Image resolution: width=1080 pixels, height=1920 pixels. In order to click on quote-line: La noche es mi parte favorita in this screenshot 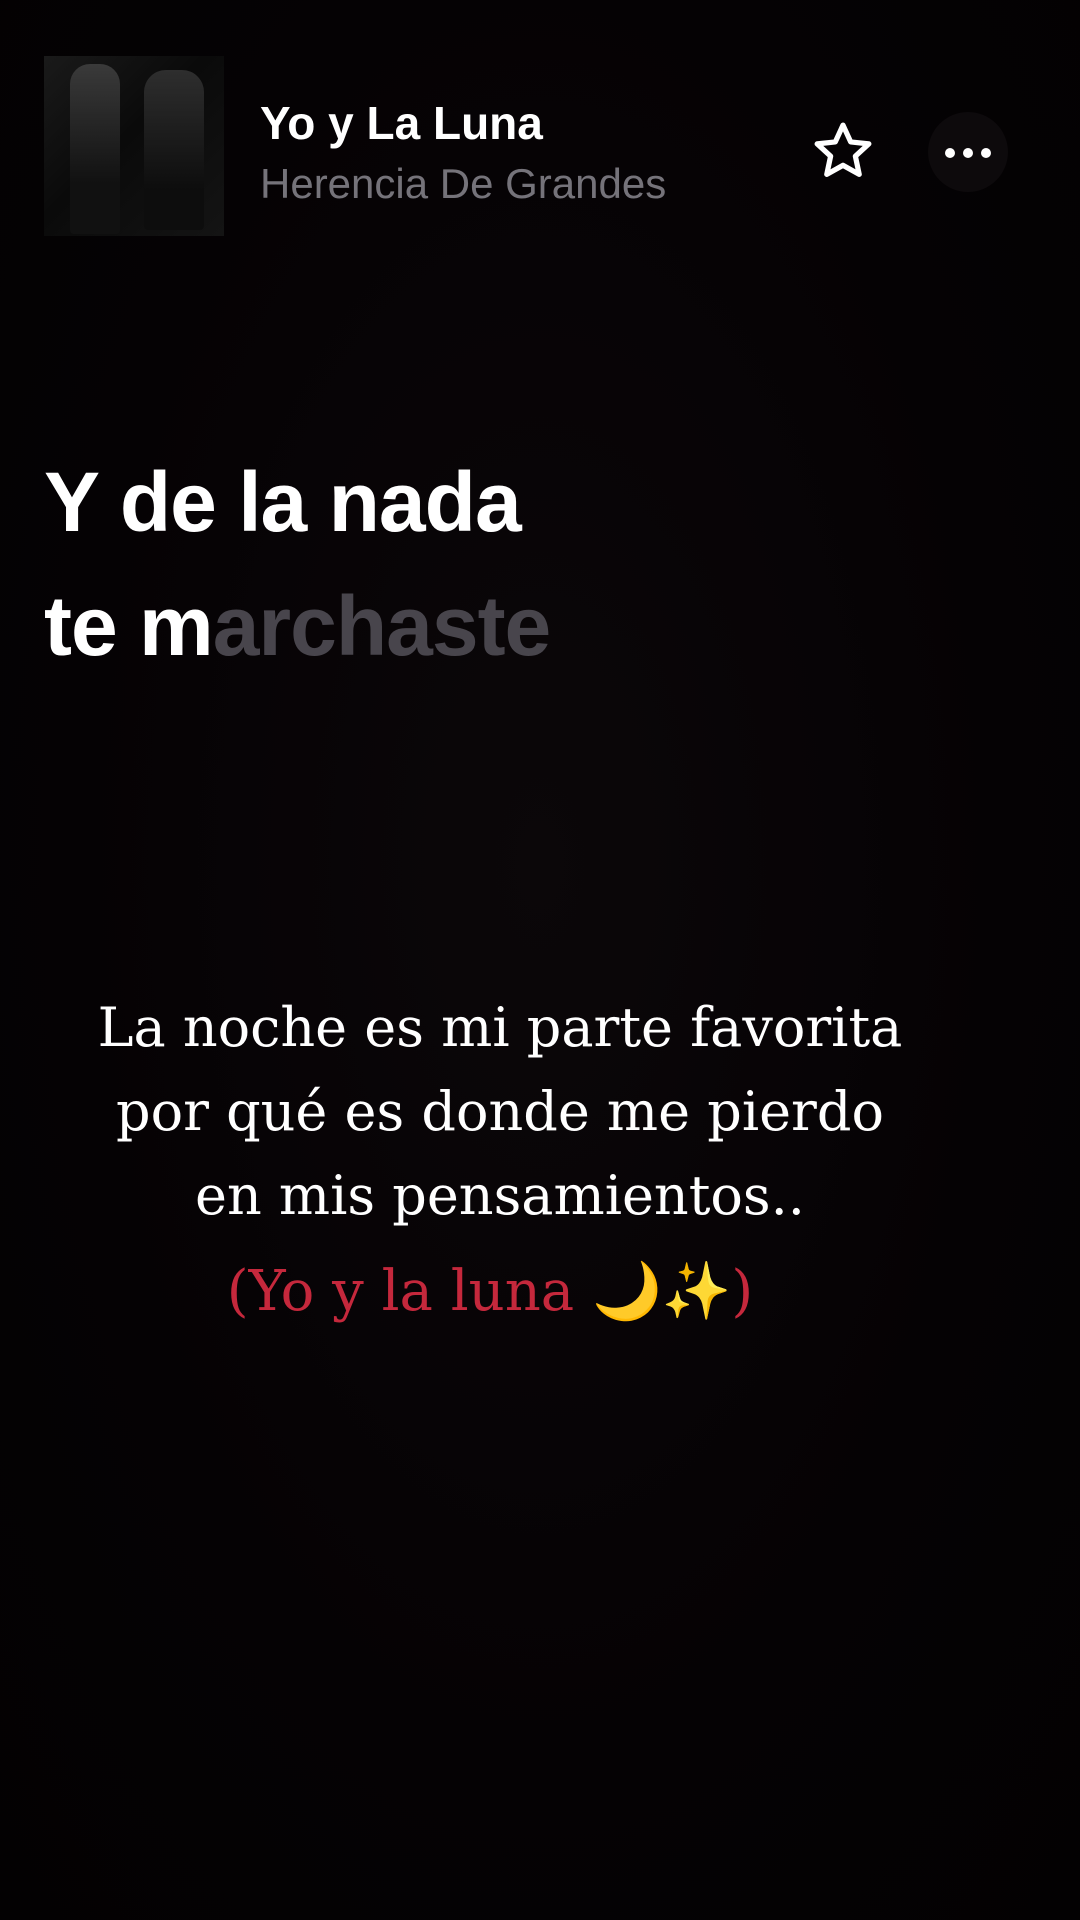, I will do `click(500, 1027)`.